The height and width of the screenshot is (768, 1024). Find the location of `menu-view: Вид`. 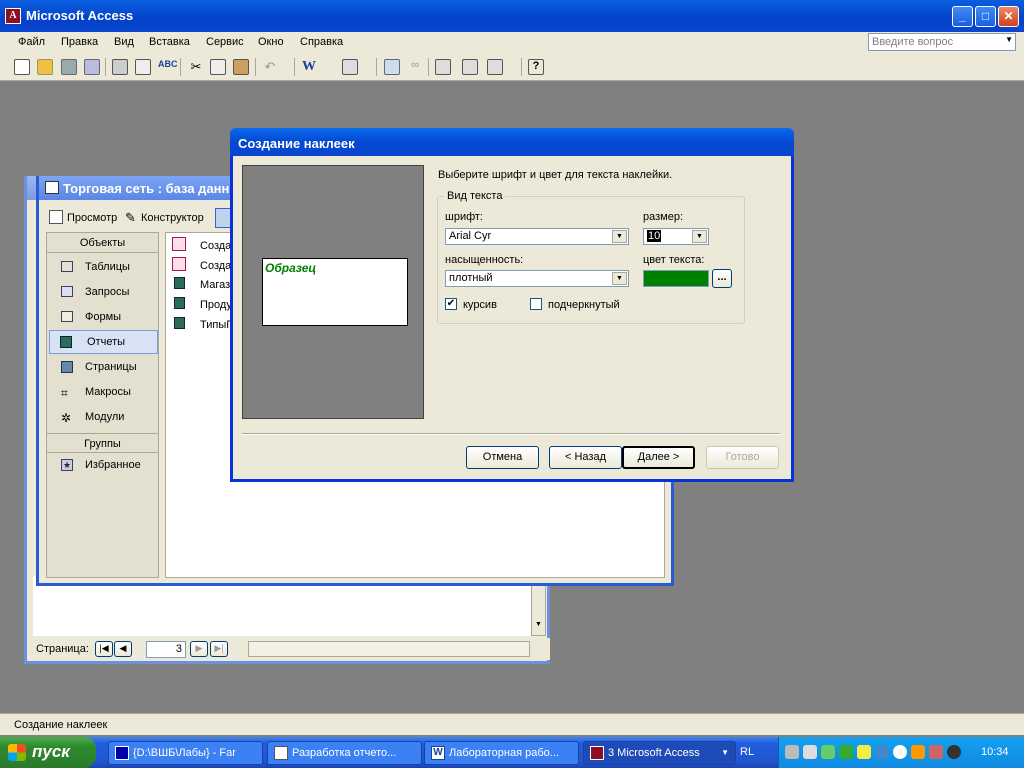

menu-view: Вид is located at coordinates (124, 42).